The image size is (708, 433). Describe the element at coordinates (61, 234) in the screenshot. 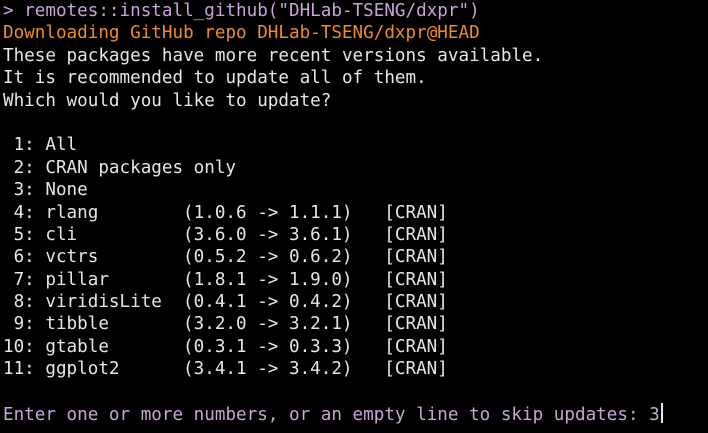

I see `package-name: cli` at that location.